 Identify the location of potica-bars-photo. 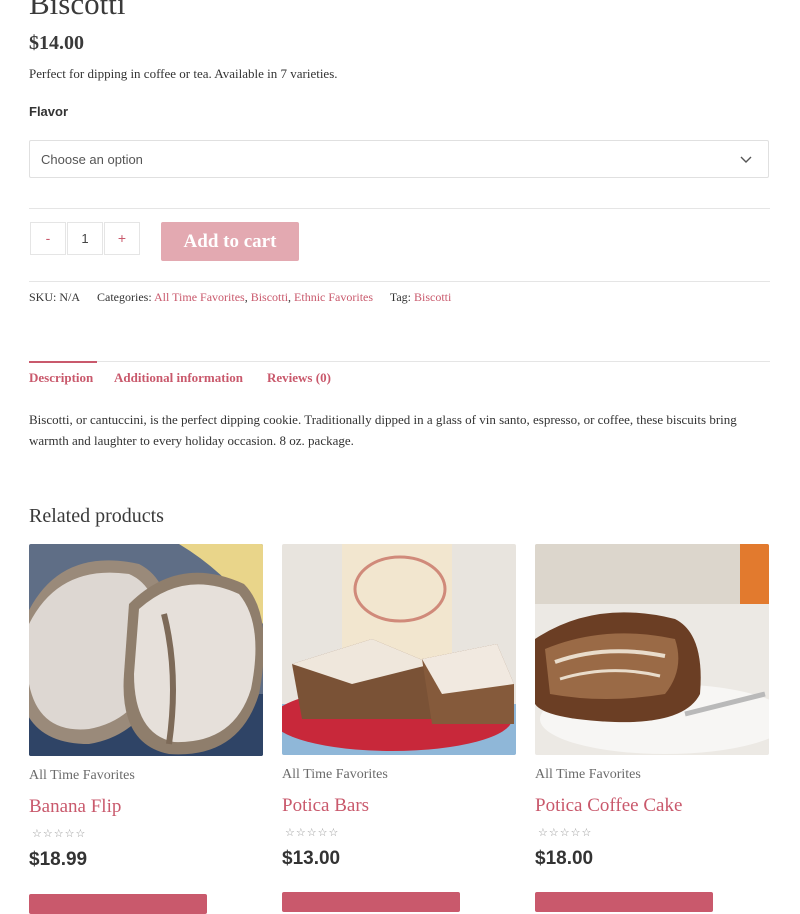
(399, 649).